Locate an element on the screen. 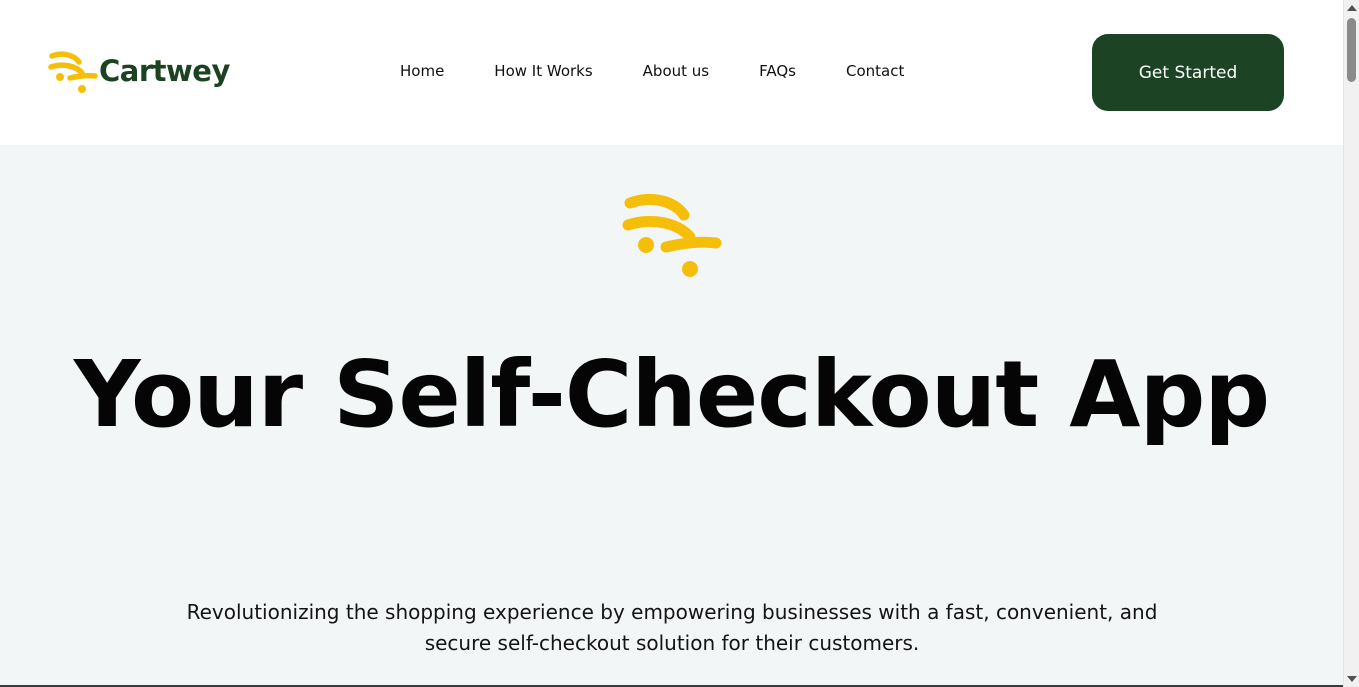 This screenshot has height=687, width=1359. nav-item-contact: Contact is located at coordinates (875, 71).